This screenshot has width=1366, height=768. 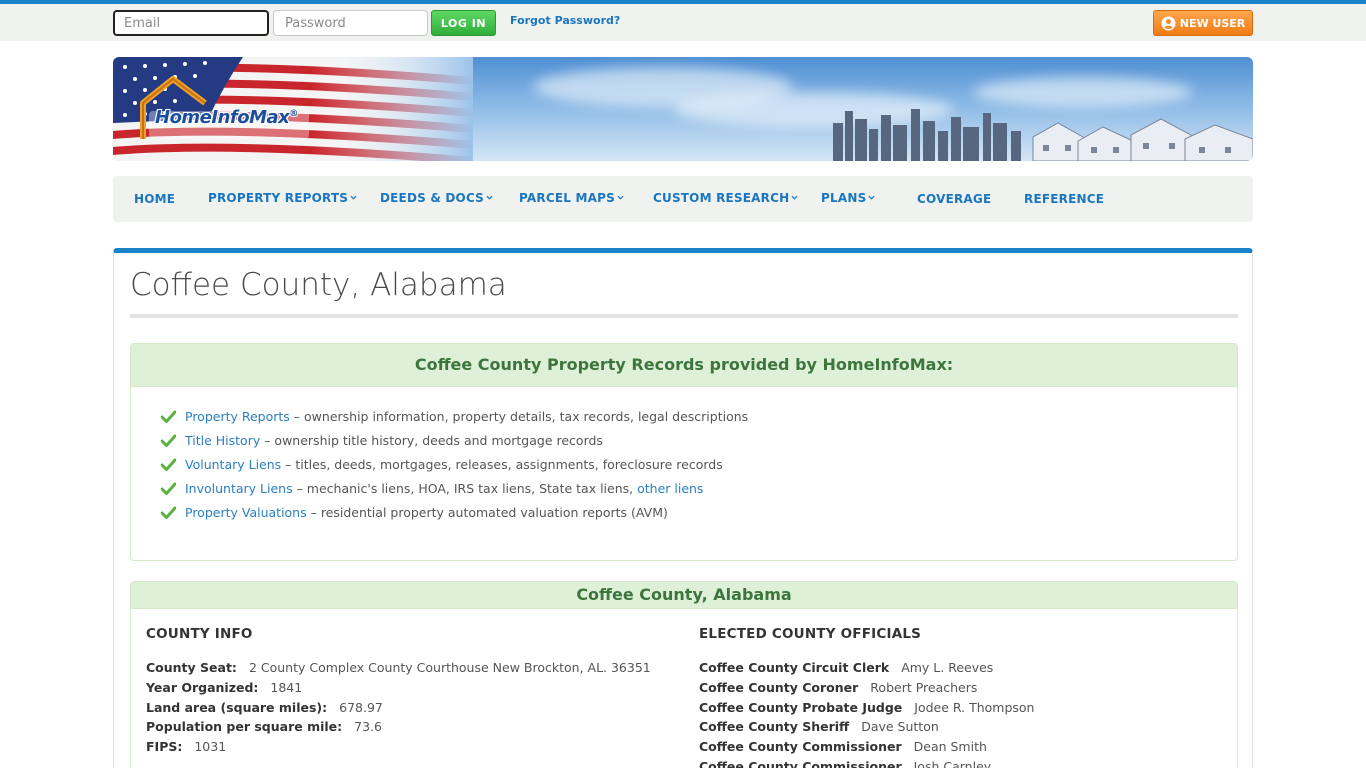 I want to click on nav-coverage: COVERAGE, so click(x=954, y=199).